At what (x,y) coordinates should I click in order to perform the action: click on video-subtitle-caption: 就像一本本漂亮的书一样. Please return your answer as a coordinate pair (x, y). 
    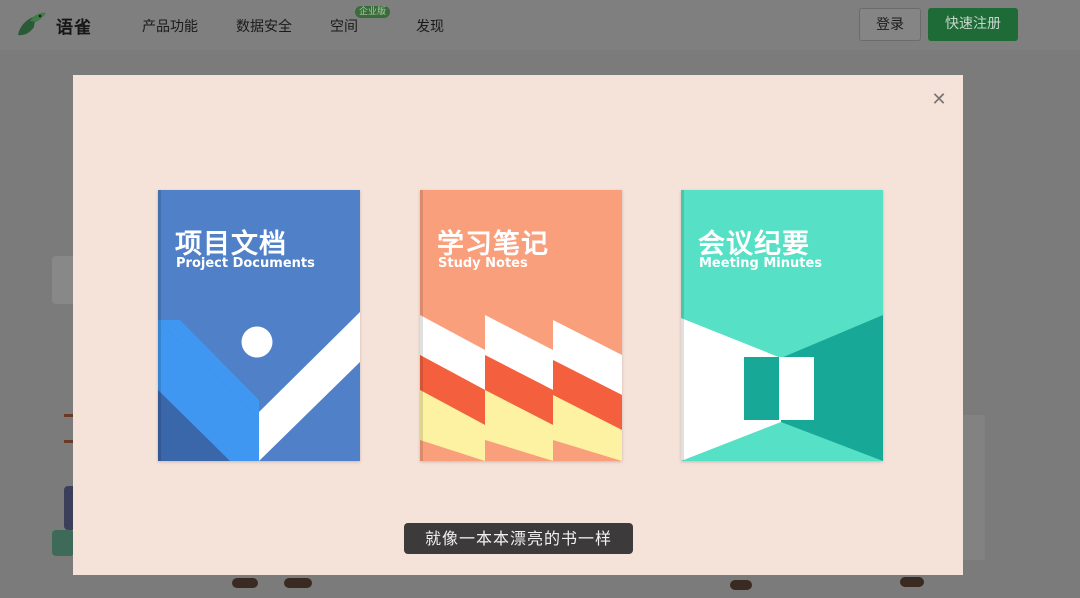
    Looking at the image, I should click on (518, 538).